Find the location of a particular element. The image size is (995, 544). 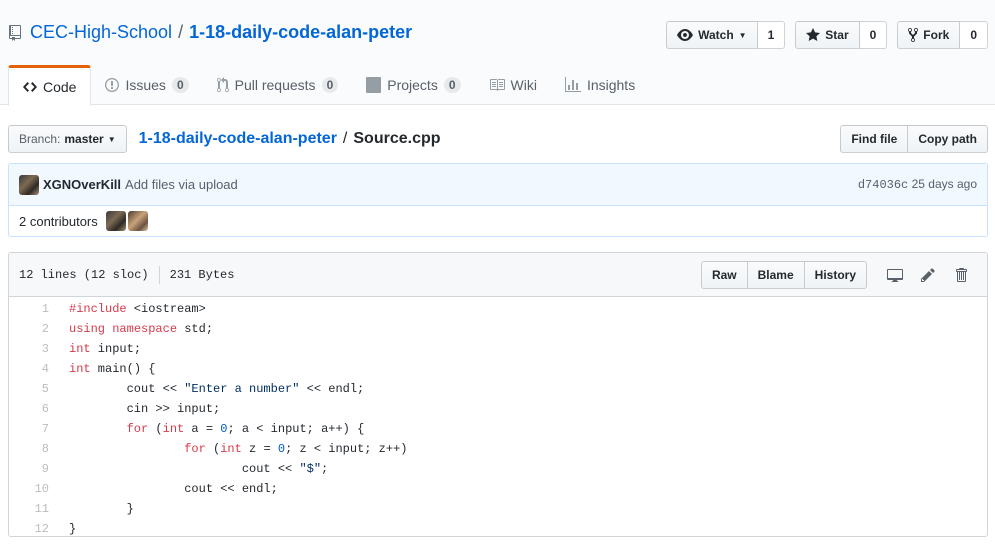

fork-button: Fork is located at coordinates (929, 35).